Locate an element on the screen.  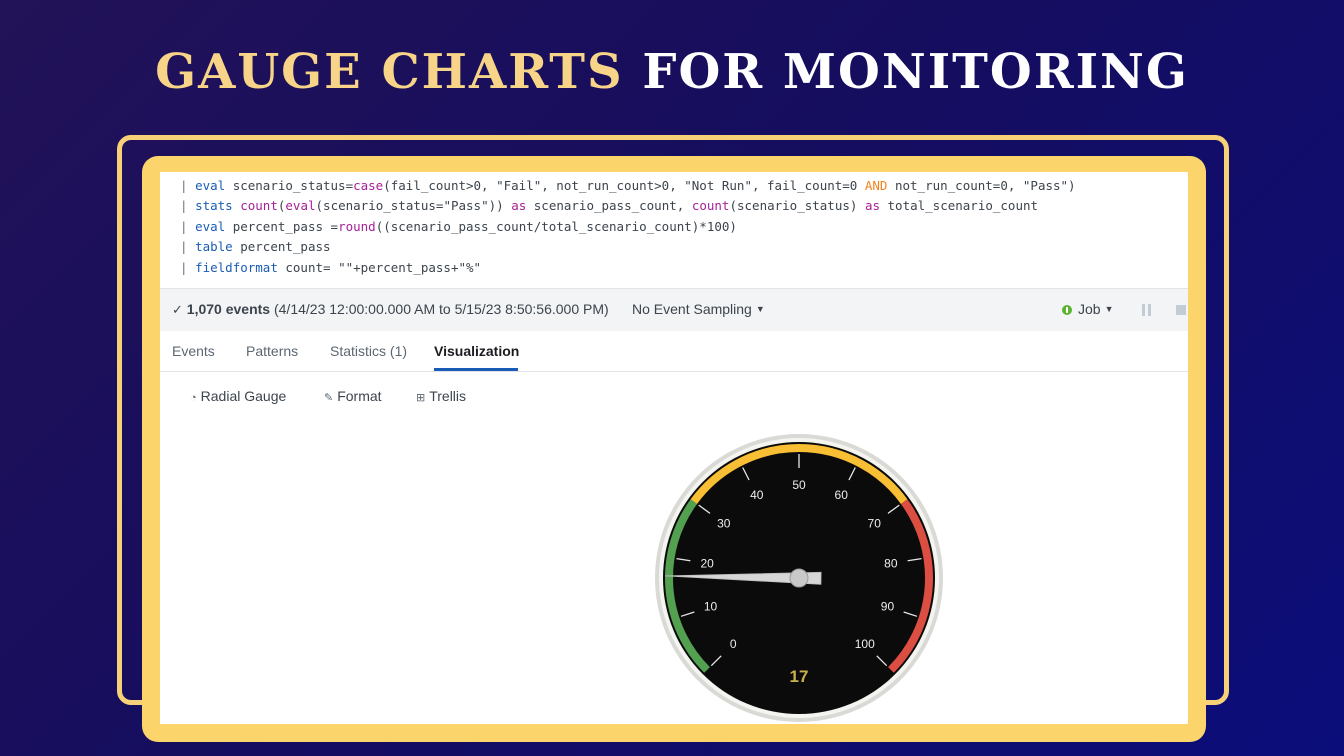
radial-gauge-picker: ◔ Radial Gauge is located at coordinates (238, 396).